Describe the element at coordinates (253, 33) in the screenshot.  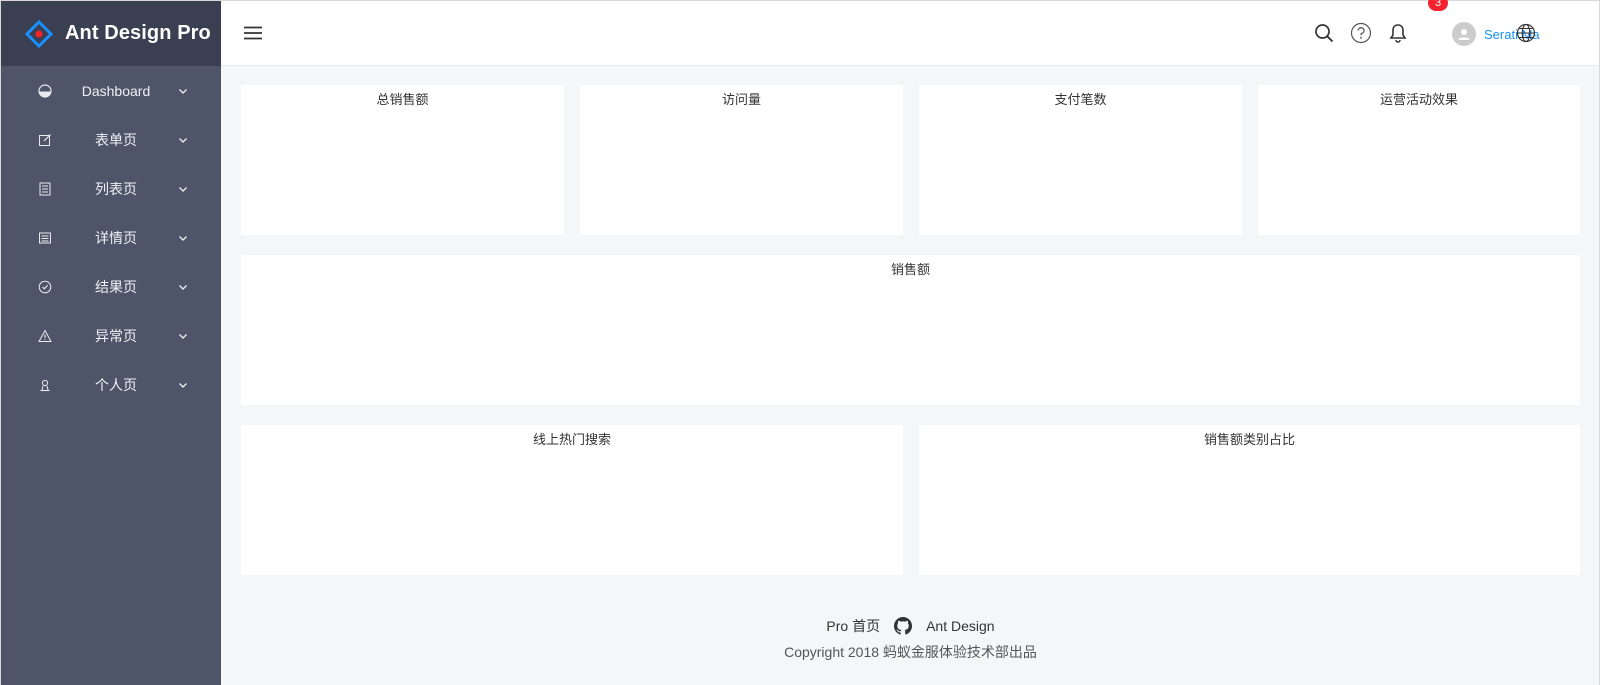
I see `menu-fold-icon` at that location.